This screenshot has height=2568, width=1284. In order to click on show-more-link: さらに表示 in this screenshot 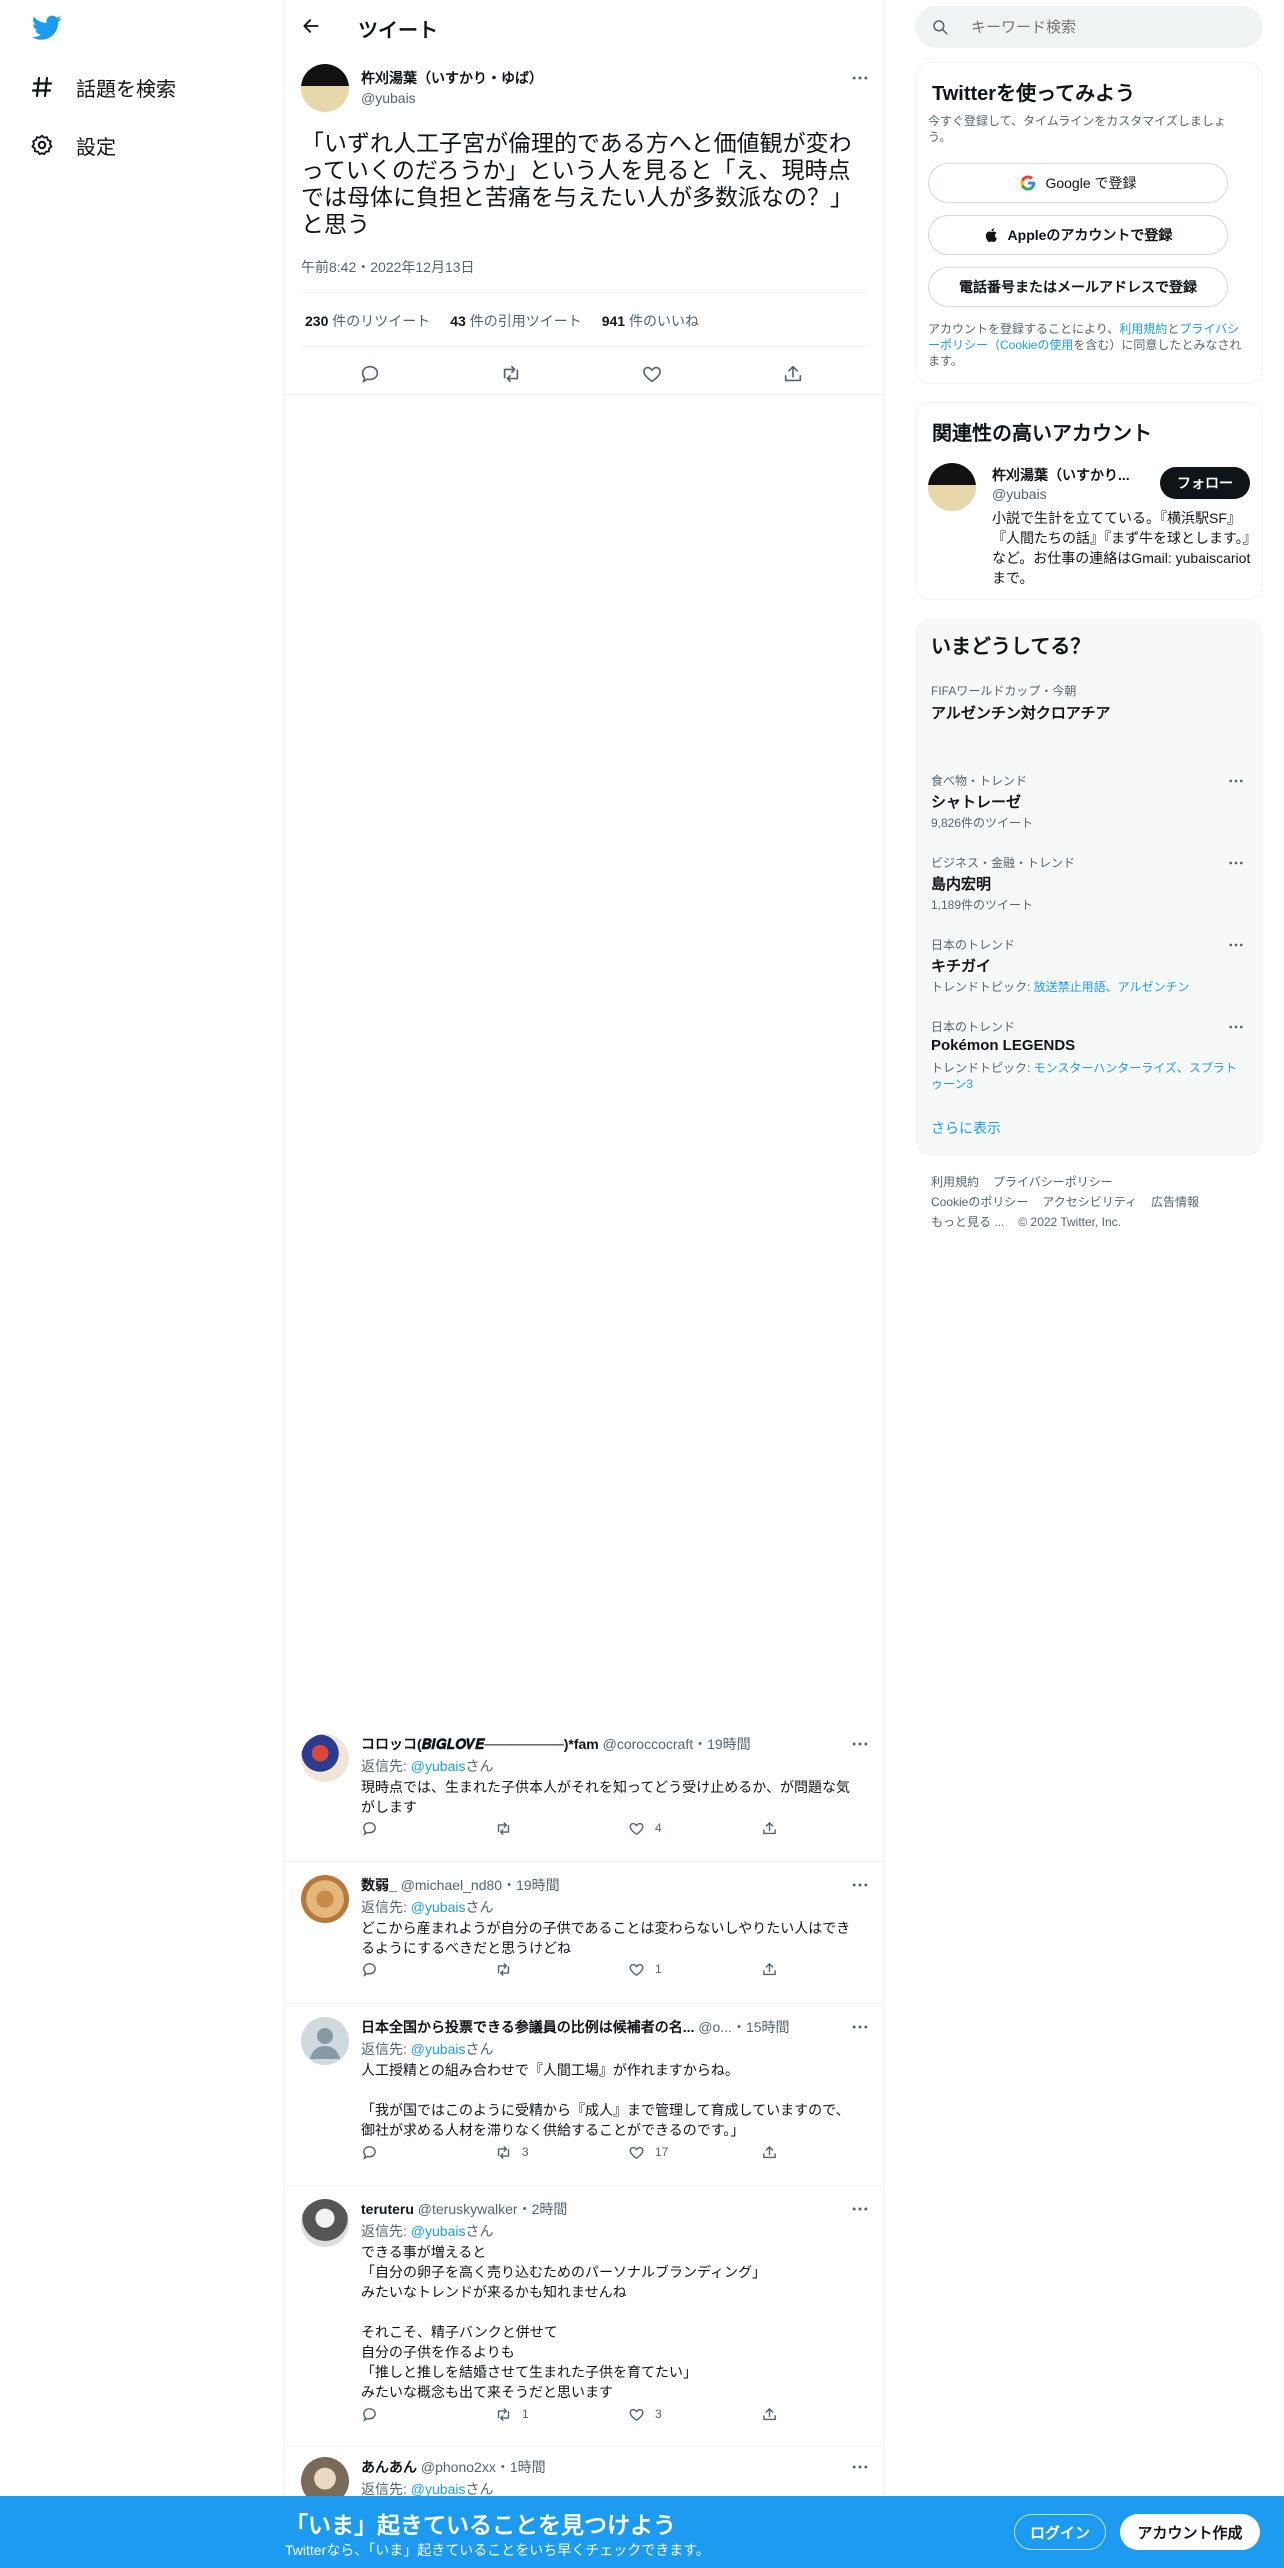, I will do `click(966, 1128)`.